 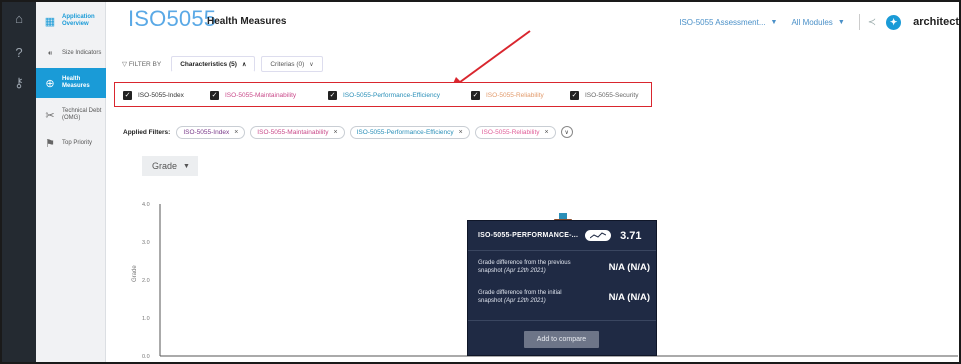 I want to click on brand-name: architect, so click(x=936, y=22).